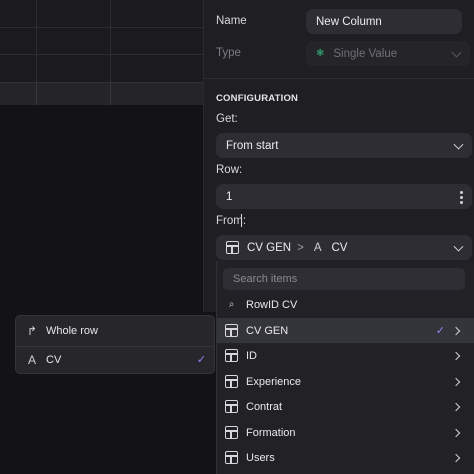 The height and width of the screenshot is (474, 474). I want to click on column-submenu: ↱ Whole row A CV ✓, so click(115, 344).